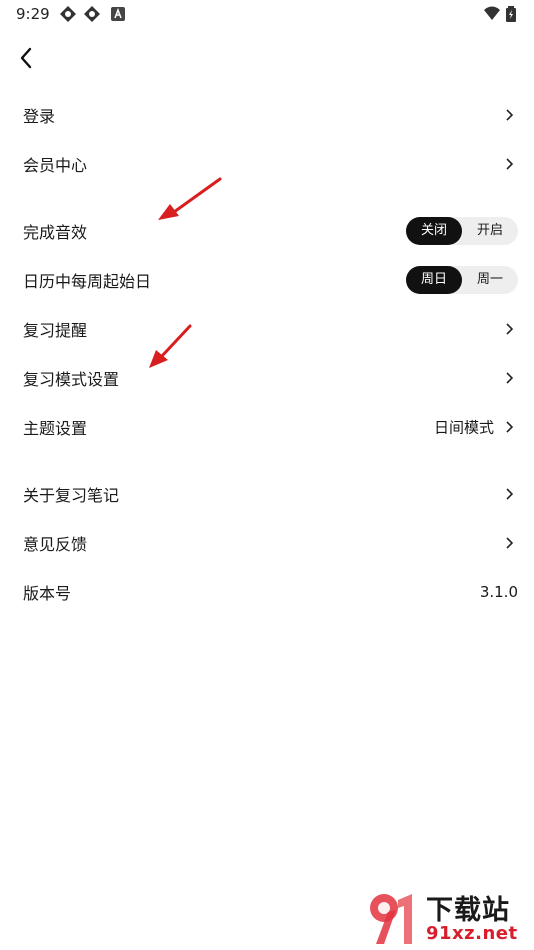  What do you see at coordinates (391, 919) in the screenshot?
I see `watermark-logo-icon` at bounding box center [391, 919].